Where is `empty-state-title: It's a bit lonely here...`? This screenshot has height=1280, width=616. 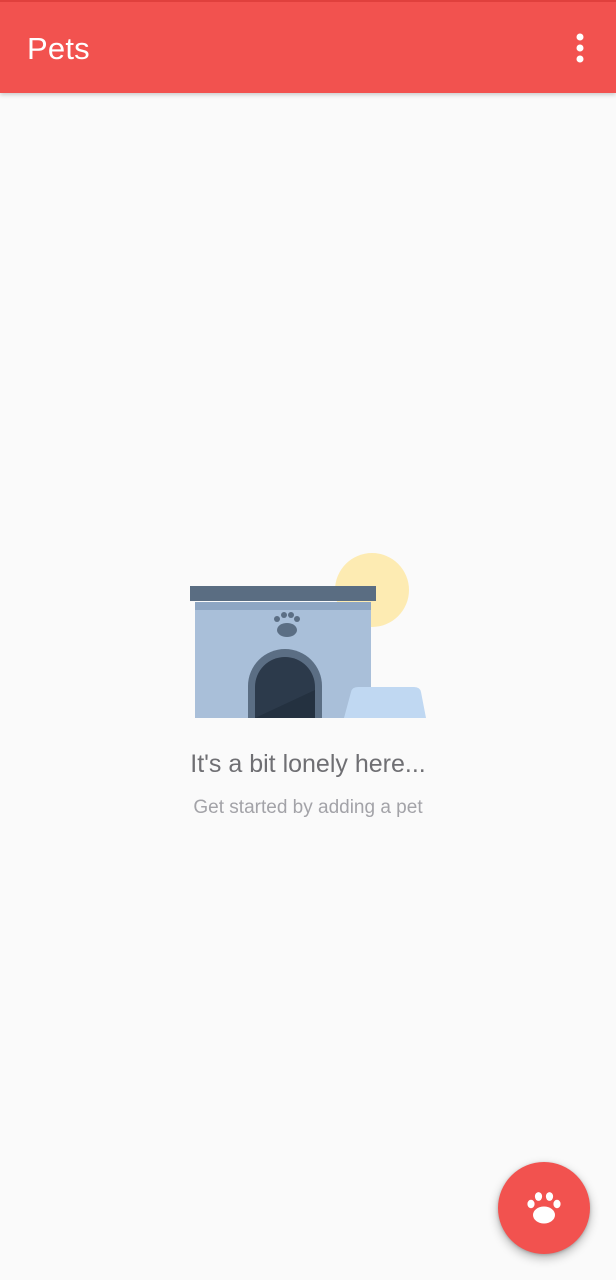
empty-state-title: It's a bit lonely here... is located at coordinates (308, 764).